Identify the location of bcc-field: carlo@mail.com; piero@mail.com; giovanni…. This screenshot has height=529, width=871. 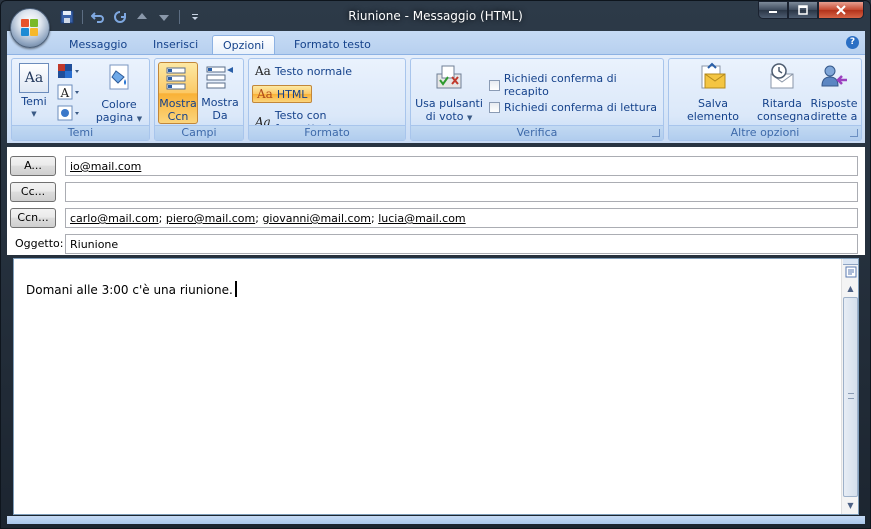
(461, 218).